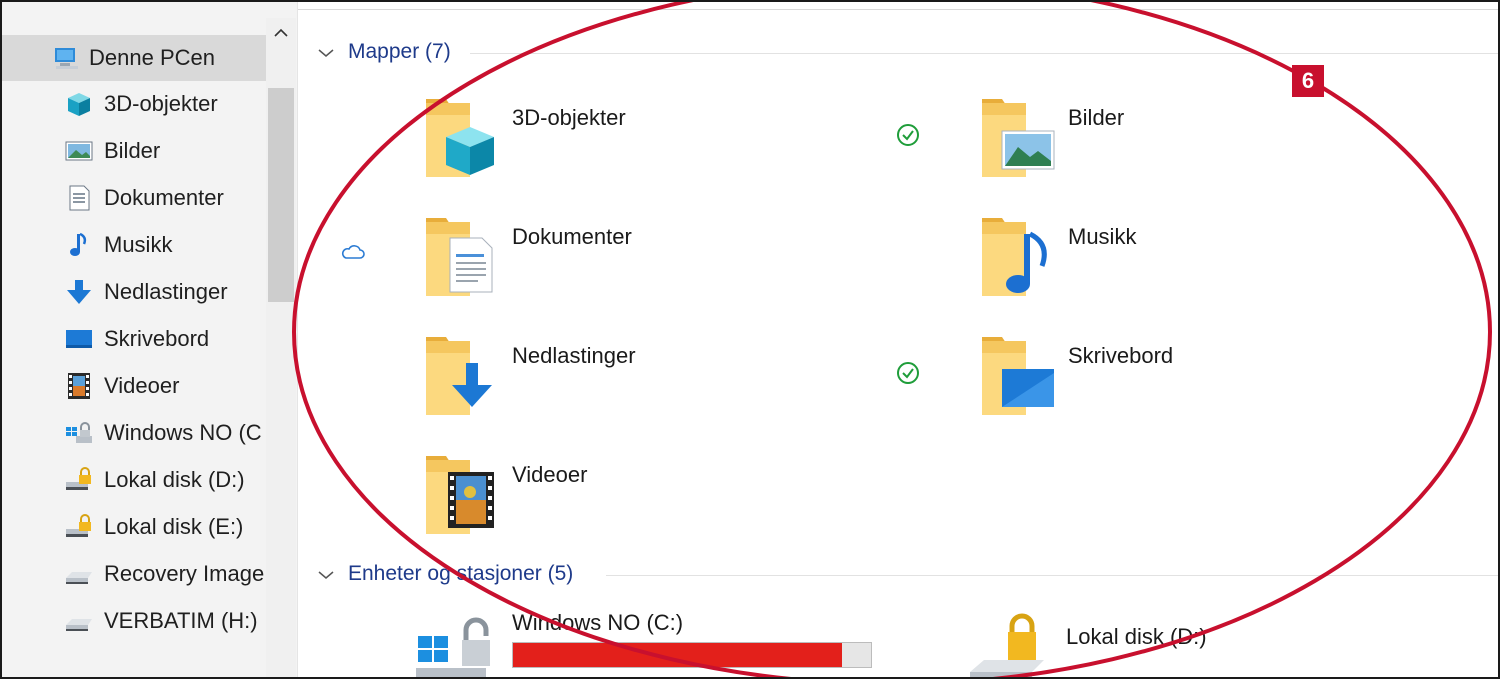  I want to click on folder-name: Musikk, so click(1102, 236).